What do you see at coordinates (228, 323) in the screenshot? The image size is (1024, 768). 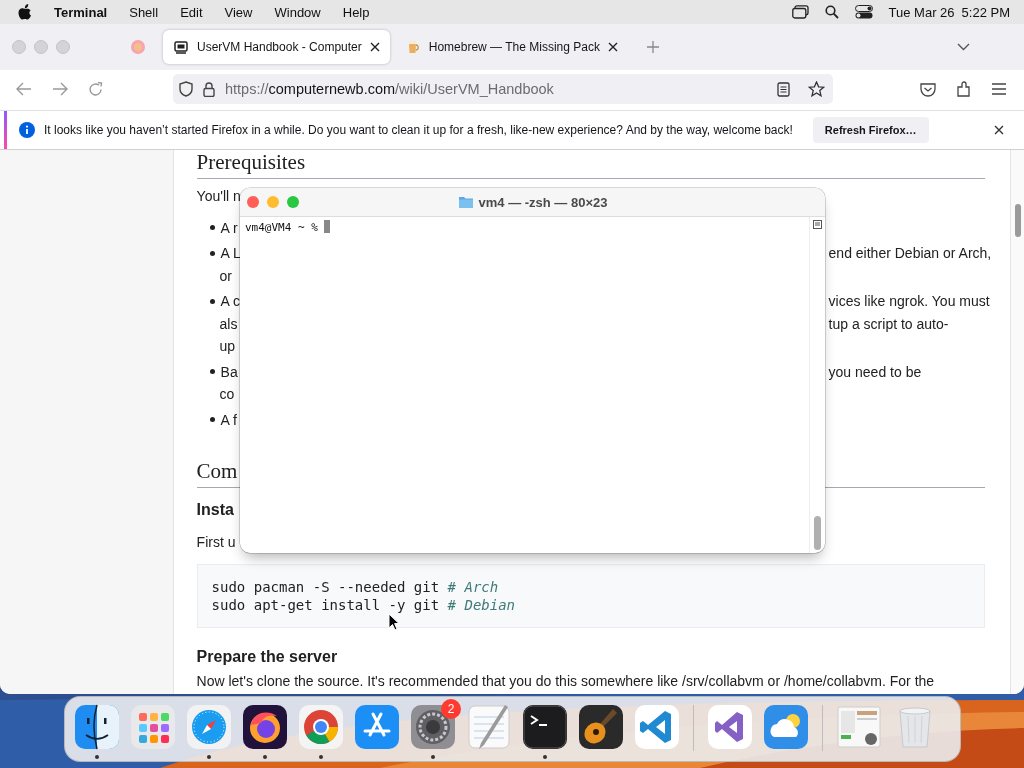 I see `list-item-text: als` at bounding box center [228, 323].